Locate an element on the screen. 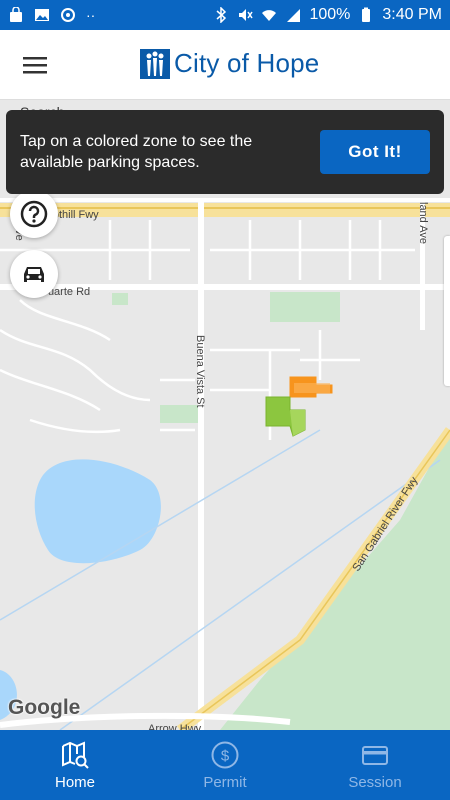 This screenshot has width=450, height=800. bottom-navigation: Home $ Permit Session is located at coordinates (225, 765).